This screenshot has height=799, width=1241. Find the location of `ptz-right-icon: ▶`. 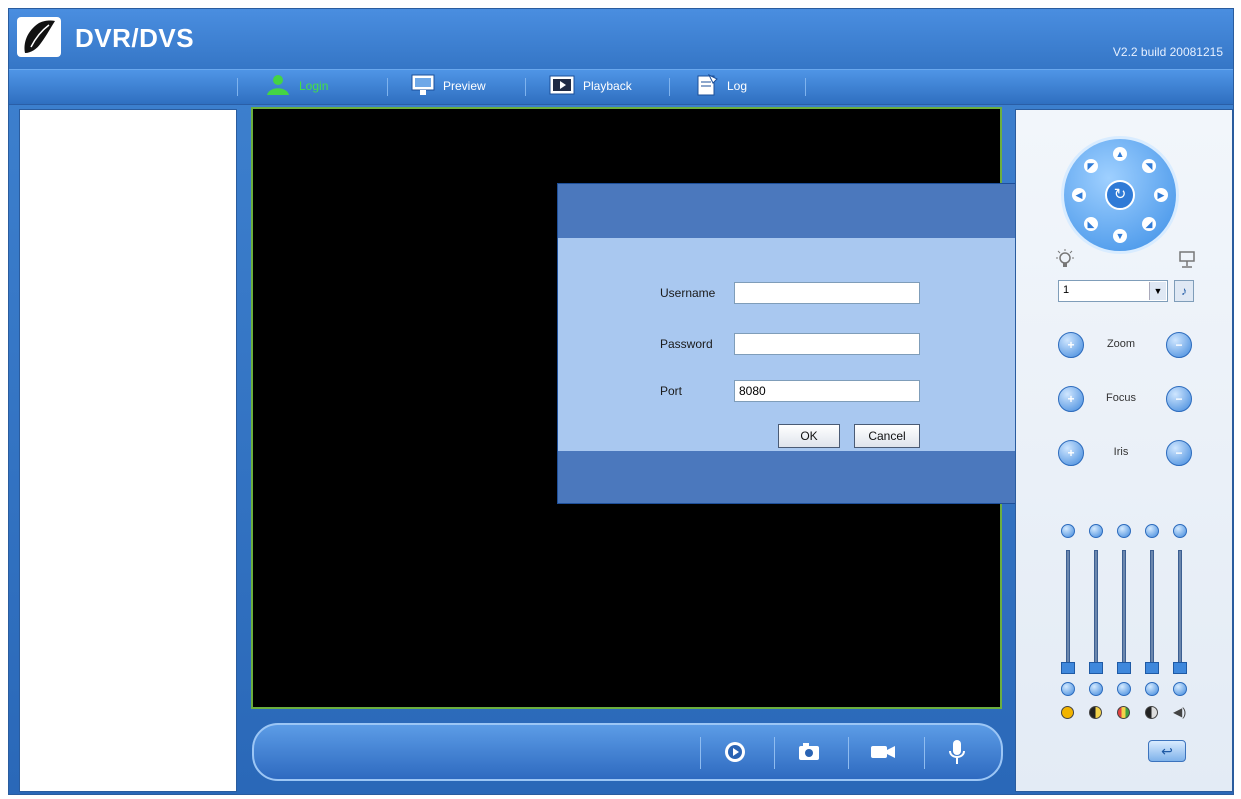

ptz-right-icon: ▶ is located at coordinates (1161, 195).